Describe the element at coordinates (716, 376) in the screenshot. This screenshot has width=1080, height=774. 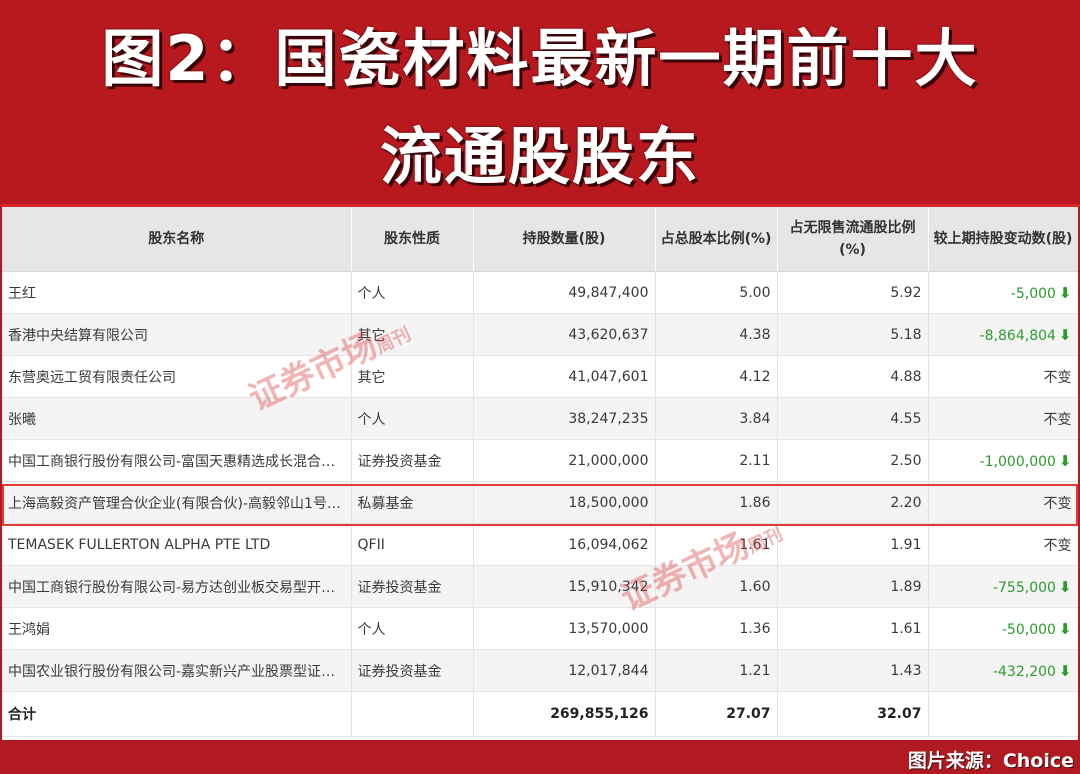
I see `pct-total: 4.12` at that location.